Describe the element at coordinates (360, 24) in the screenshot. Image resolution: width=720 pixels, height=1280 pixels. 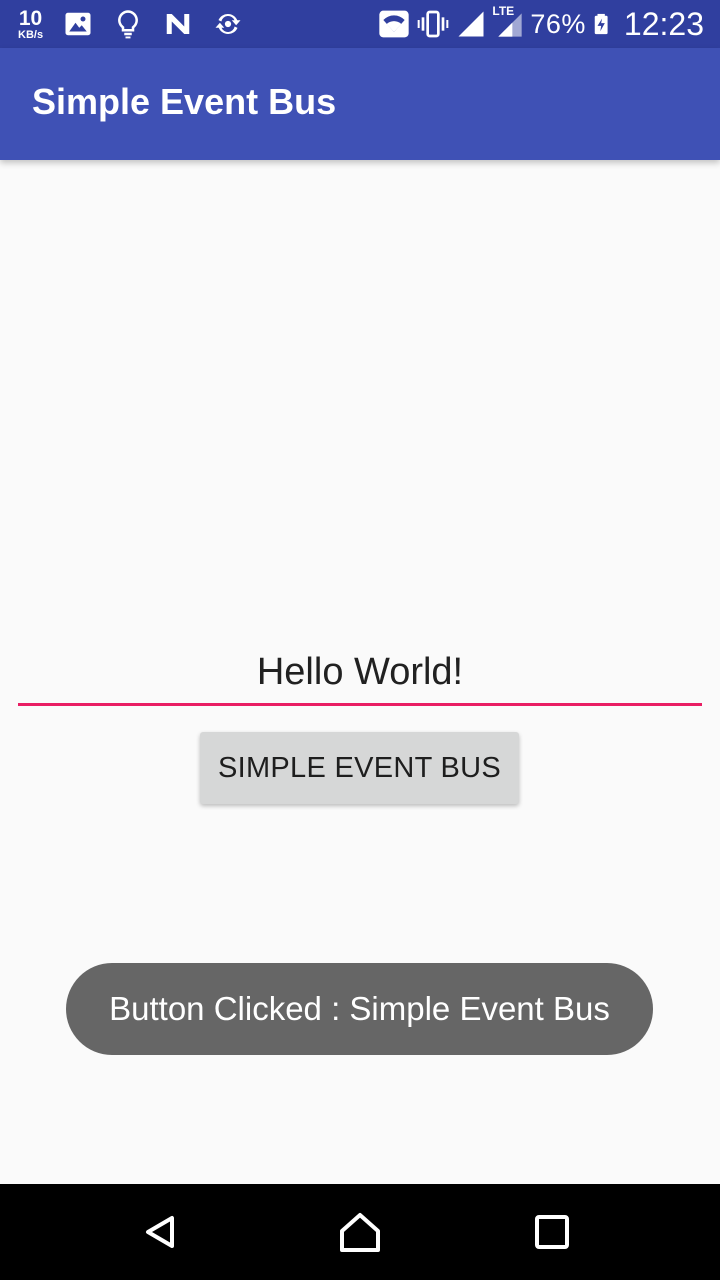
I see `status-bar: 10 KB/s LTE 76% 12:23` at that location.